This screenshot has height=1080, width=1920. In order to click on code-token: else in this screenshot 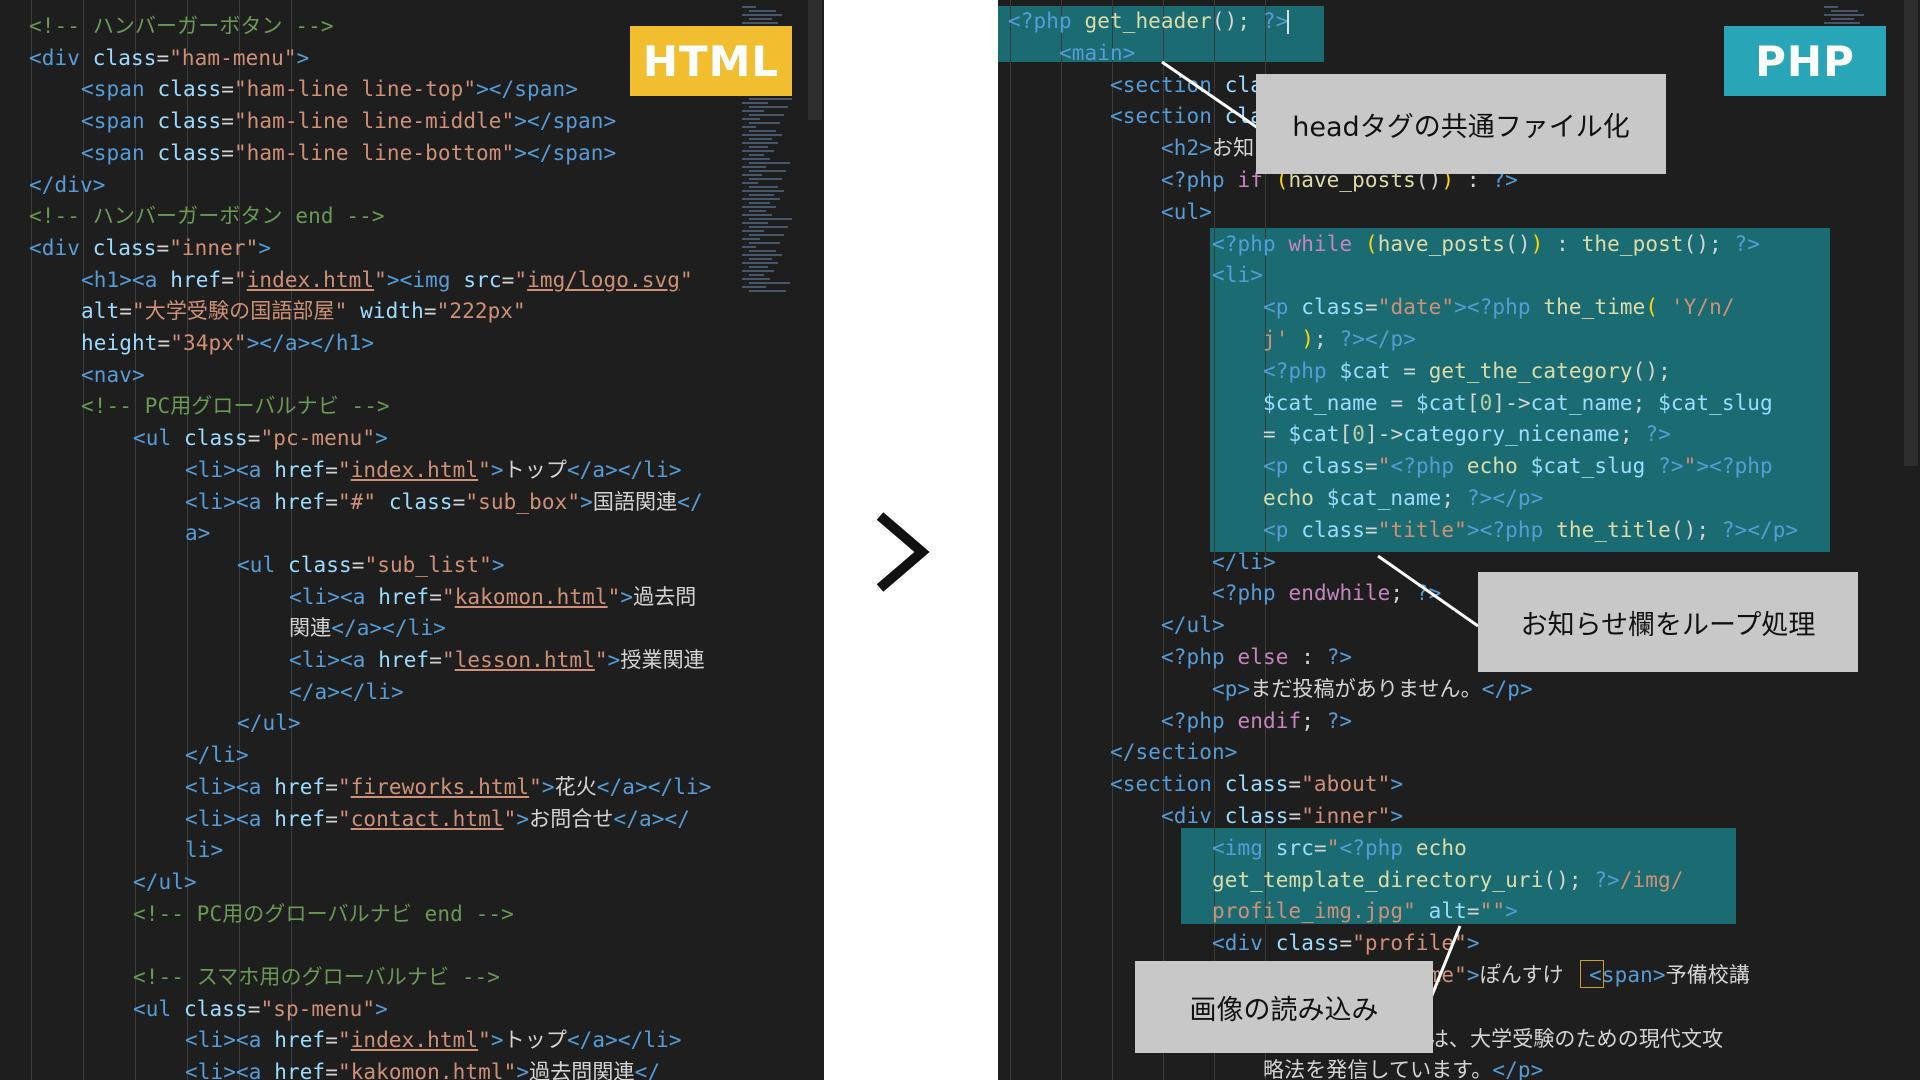, I will do `click(1263, 657)`.